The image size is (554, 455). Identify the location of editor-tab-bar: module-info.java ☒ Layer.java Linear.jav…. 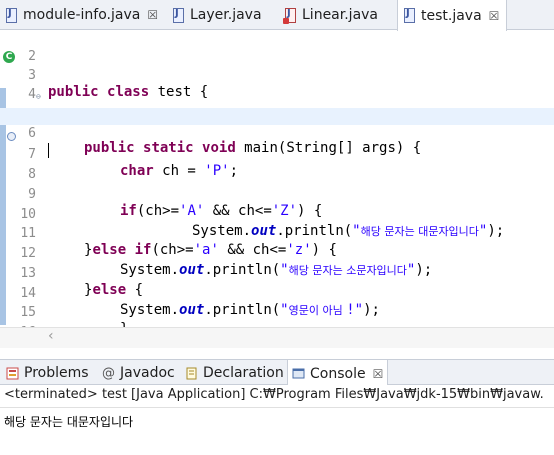
(277, 15).